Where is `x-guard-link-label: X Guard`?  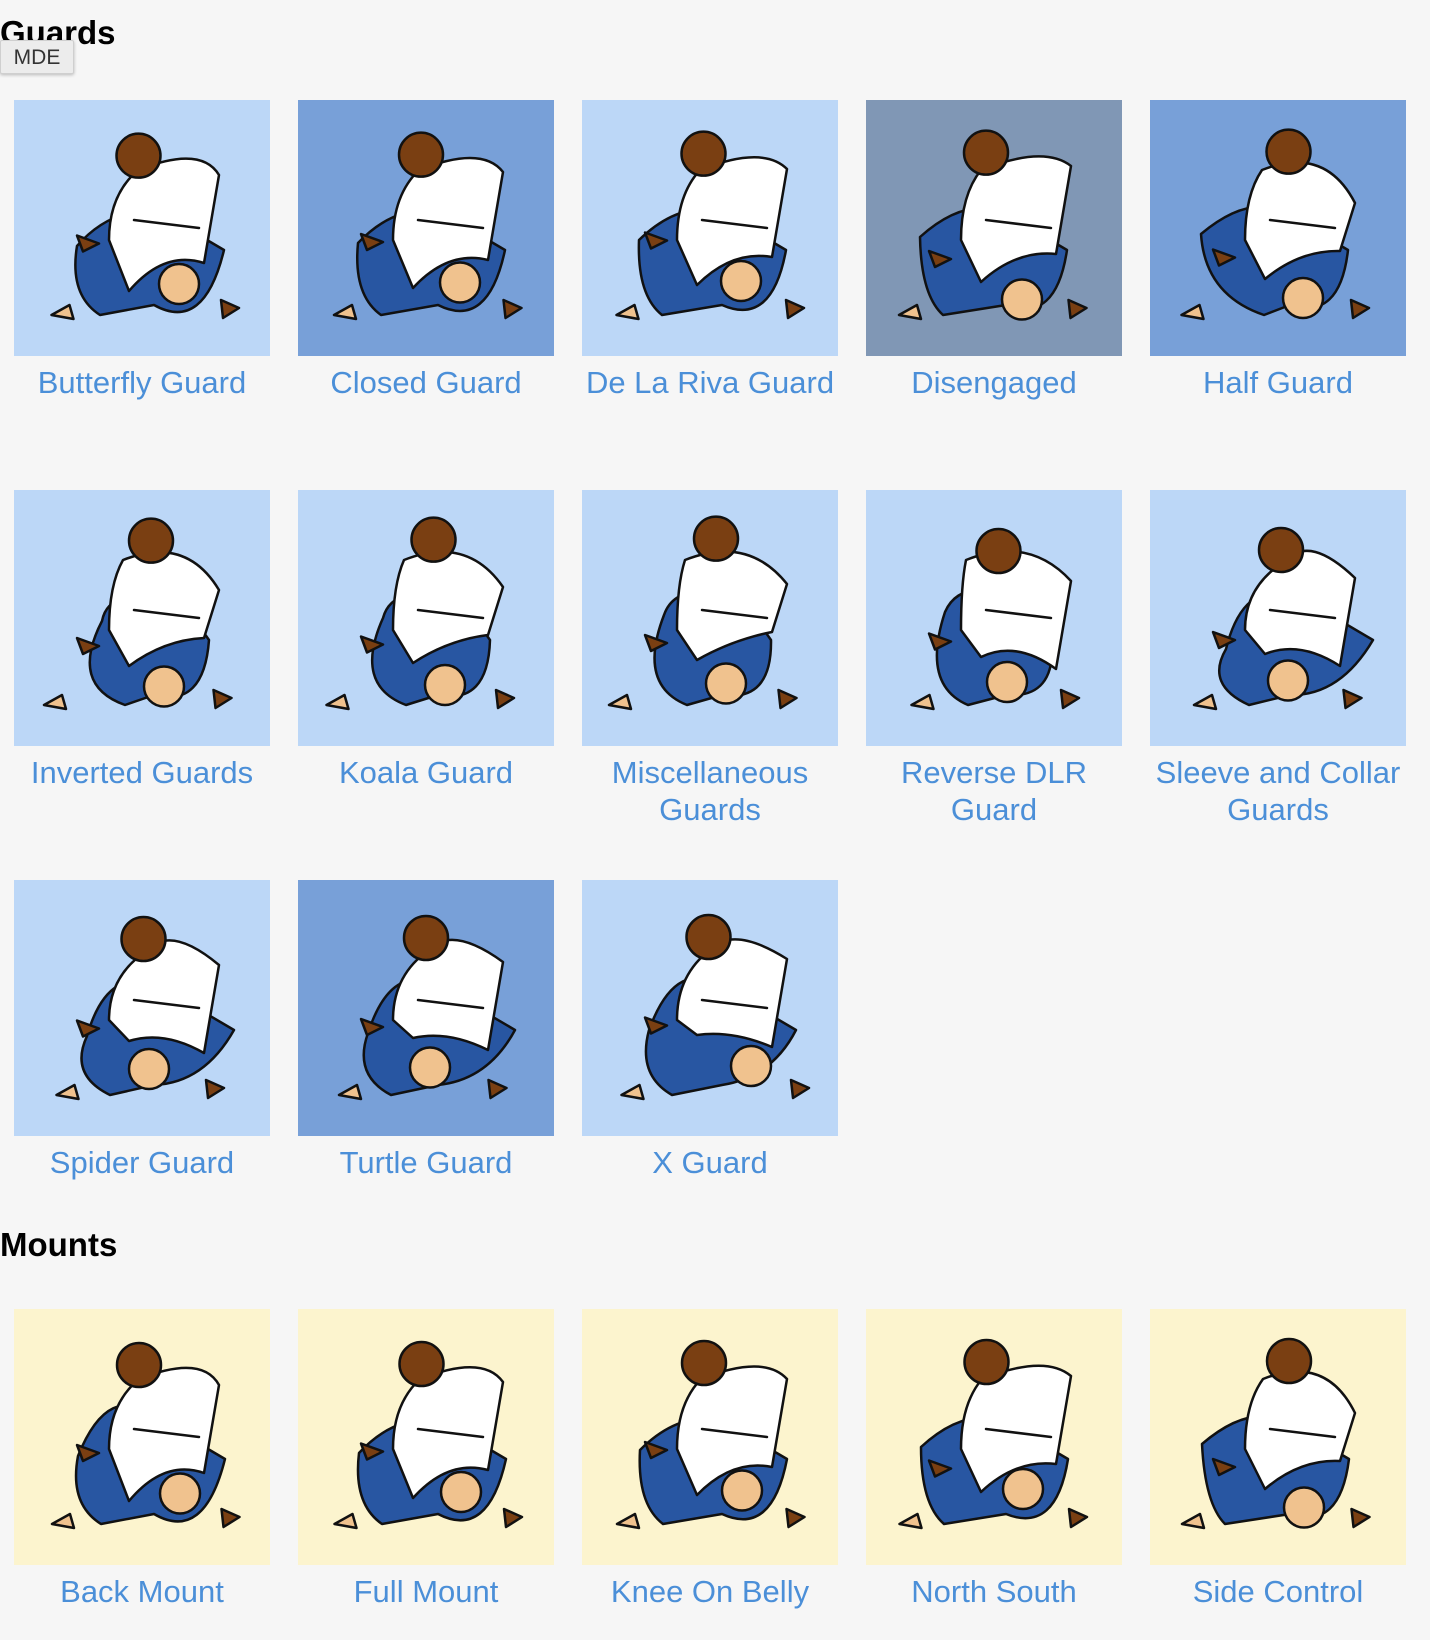 x-guard-link-label: X Guard is located at coordinates (710, 1162).